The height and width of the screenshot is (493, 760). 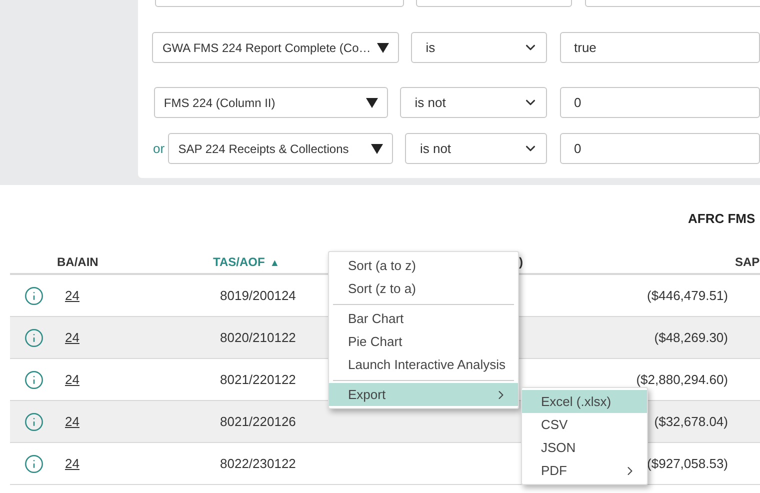 I want to click on table-cell-text: 8020/210122, so click(x=257, y=337).